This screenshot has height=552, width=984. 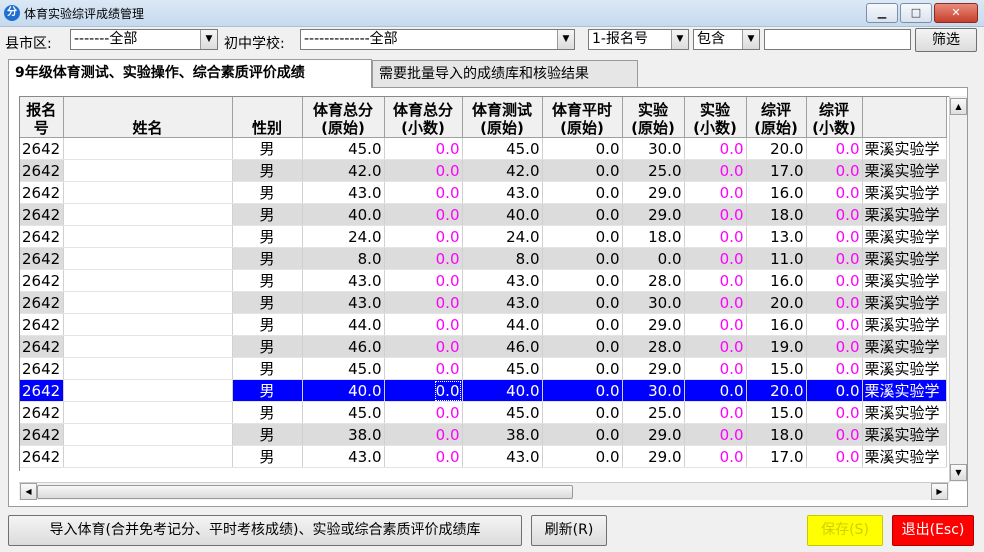 I want to click on tab-grade9-scores: 9年级体育测试、实验操作、综合素质评价成绩, so click(x=190, y=73).